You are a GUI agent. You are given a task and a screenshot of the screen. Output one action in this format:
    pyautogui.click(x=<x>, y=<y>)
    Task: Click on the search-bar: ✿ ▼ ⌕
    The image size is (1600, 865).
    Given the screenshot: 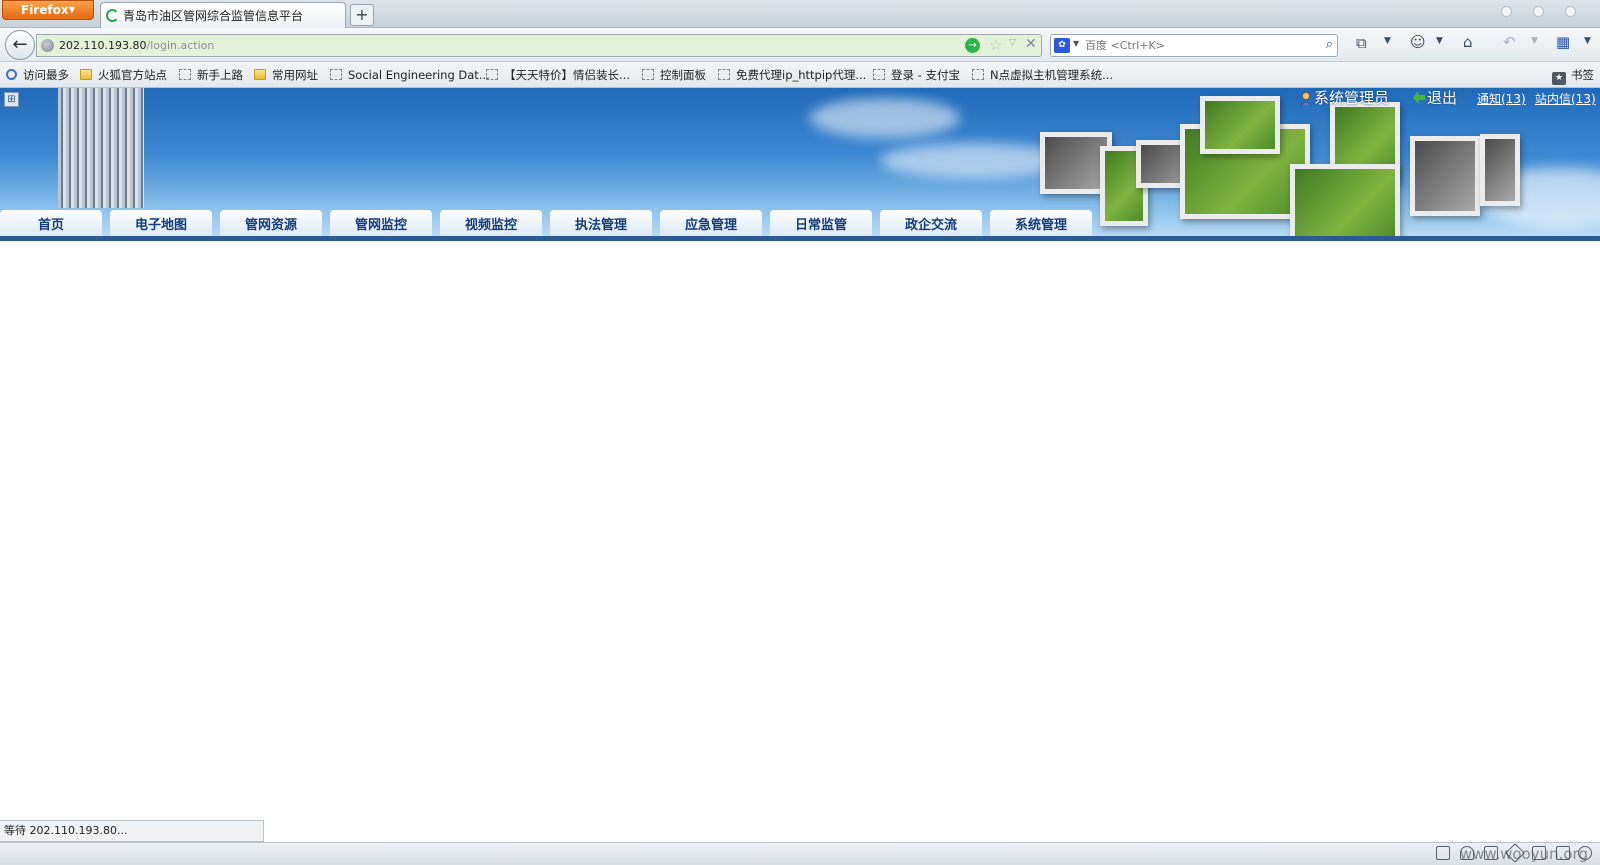 What is the action you would take?
    pyautogui.click(x=1194, y=45)
    